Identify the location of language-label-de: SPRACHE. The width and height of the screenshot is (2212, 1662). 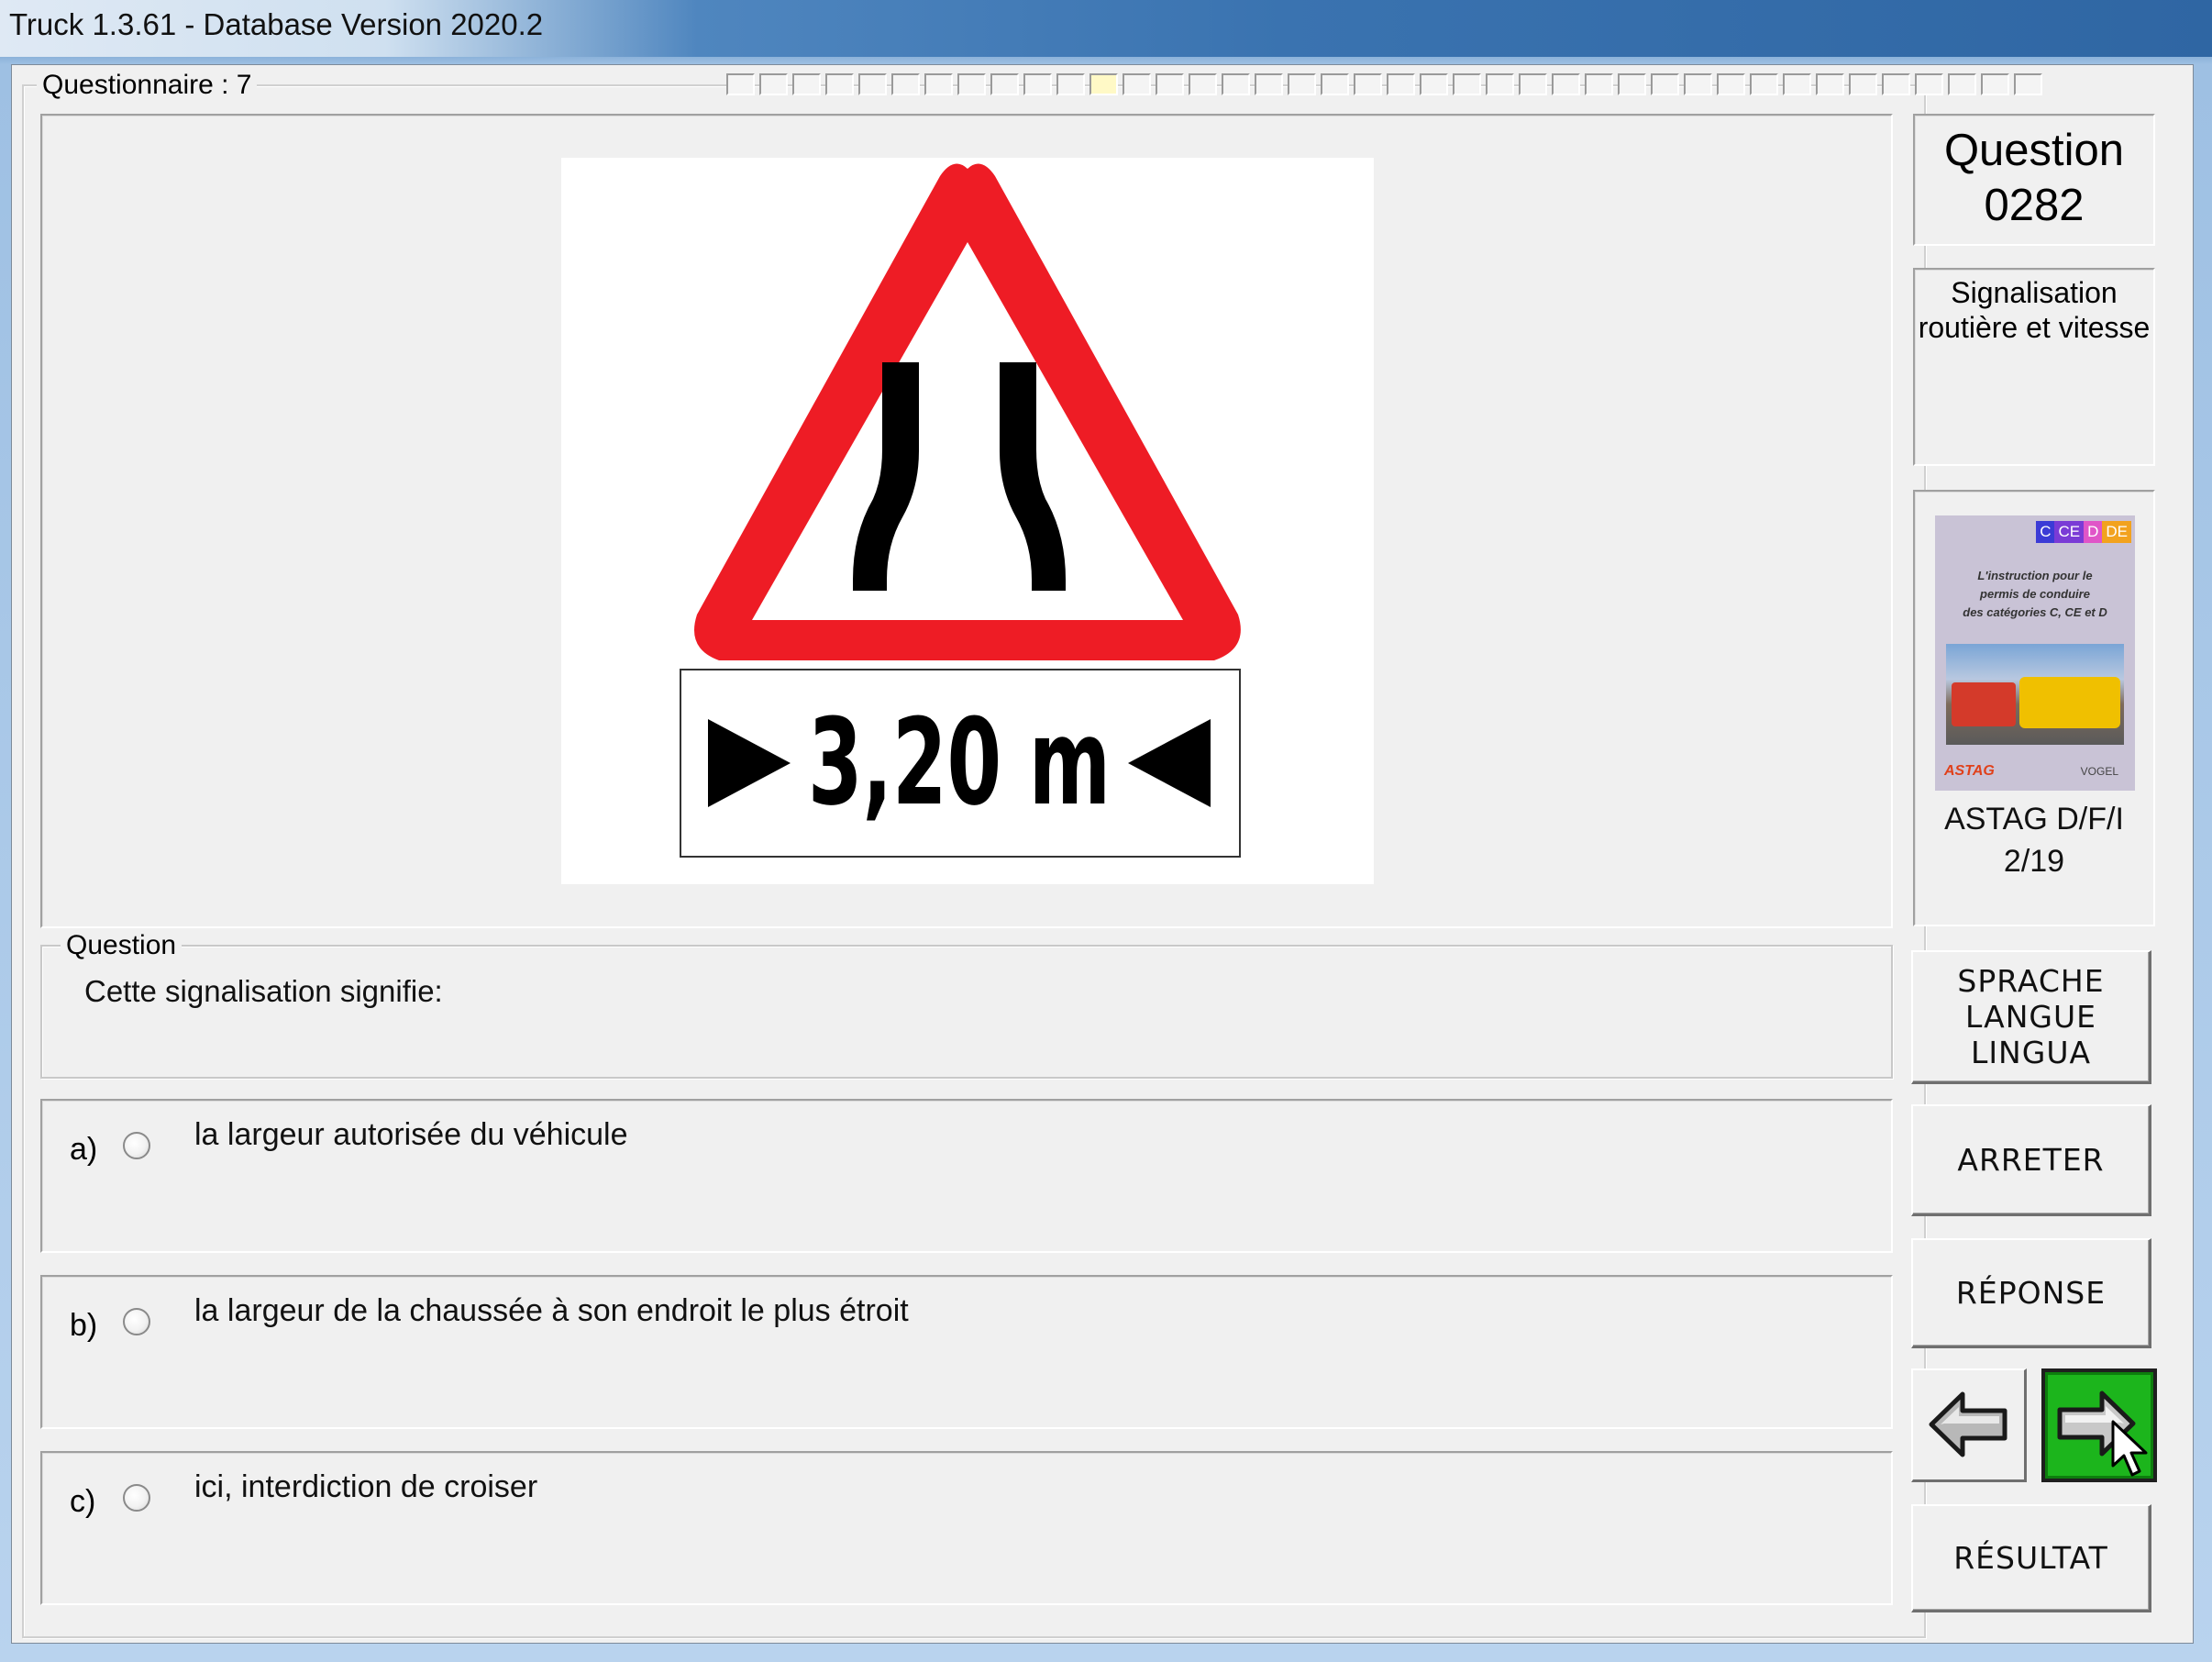
(2031, 981).